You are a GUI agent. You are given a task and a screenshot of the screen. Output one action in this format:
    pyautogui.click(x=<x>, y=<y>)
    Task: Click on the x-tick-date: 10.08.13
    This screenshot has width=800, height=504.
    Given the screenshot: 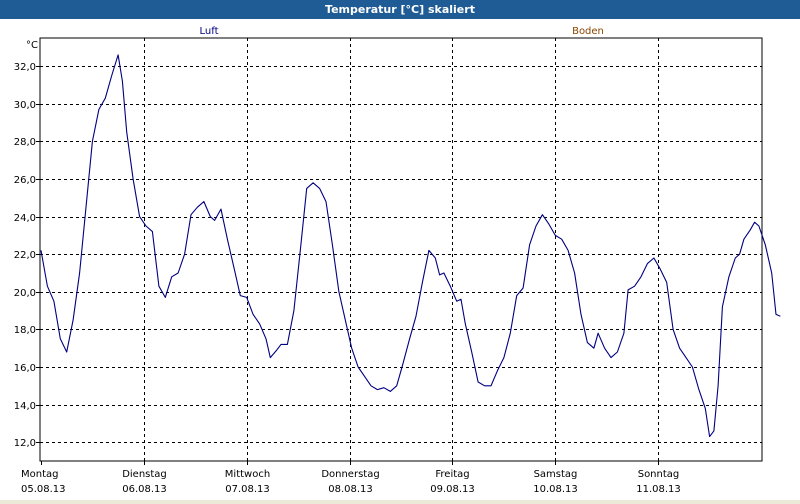 What is the action you would take?
    pyautogui.click(x=555, y=489)
    